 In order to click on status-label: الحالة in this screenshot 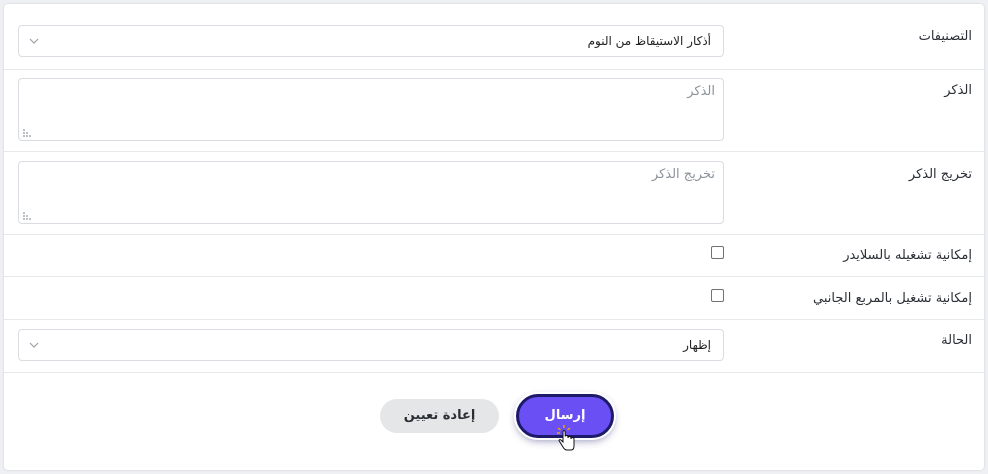, I will do `click(956, 340)`.